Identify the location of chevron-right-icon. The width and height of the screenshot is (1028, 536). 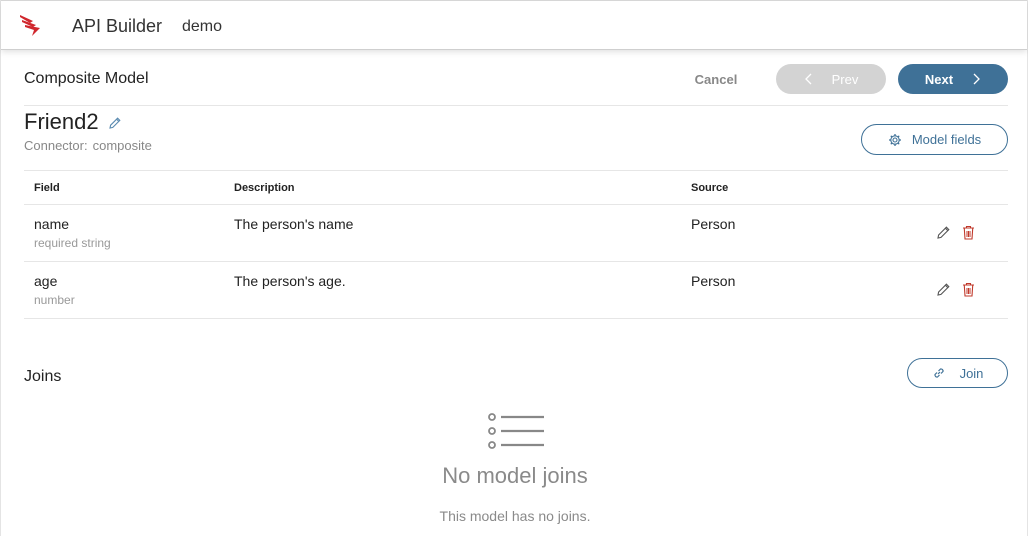
(977, 79).